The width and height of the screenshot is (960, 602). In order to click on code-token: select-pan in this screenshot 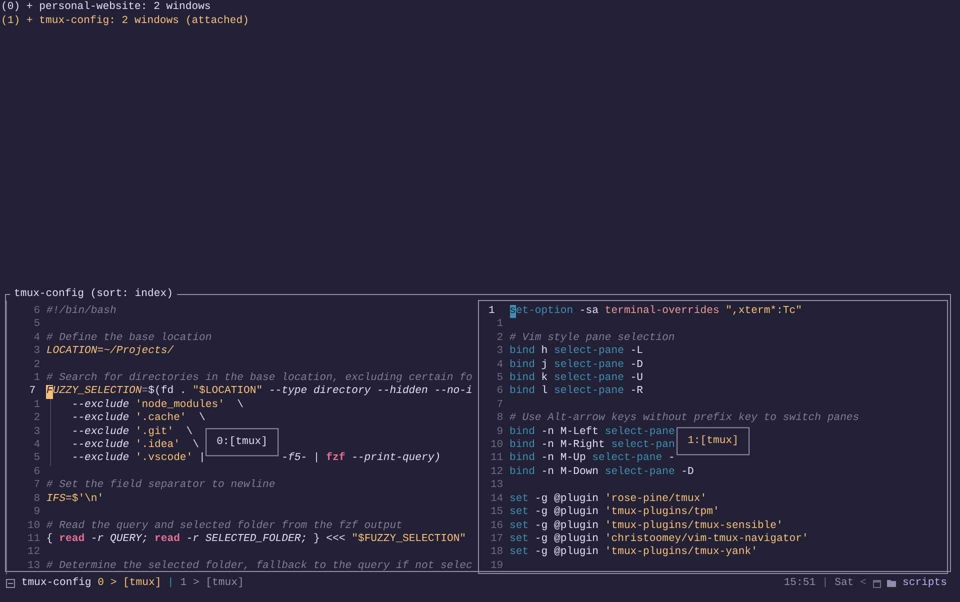, I will do `click(643, 445)`.